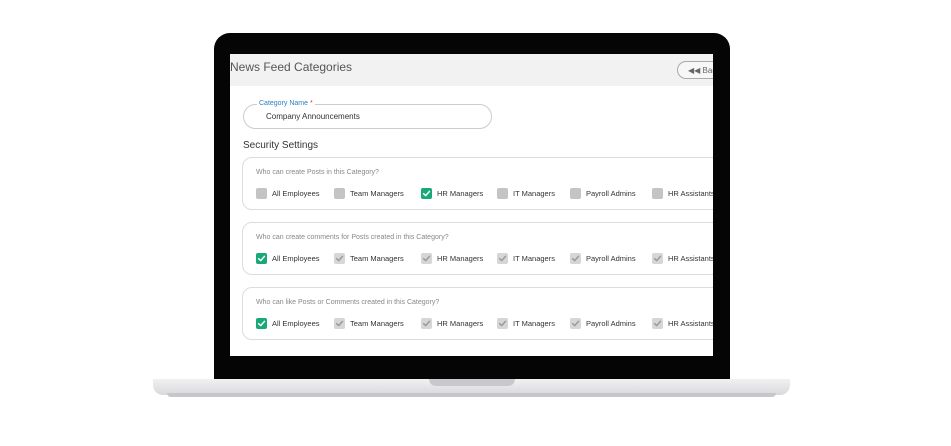 The image size is (951, 446). I want to click on laptop-base-shadow, so click(471, 395).